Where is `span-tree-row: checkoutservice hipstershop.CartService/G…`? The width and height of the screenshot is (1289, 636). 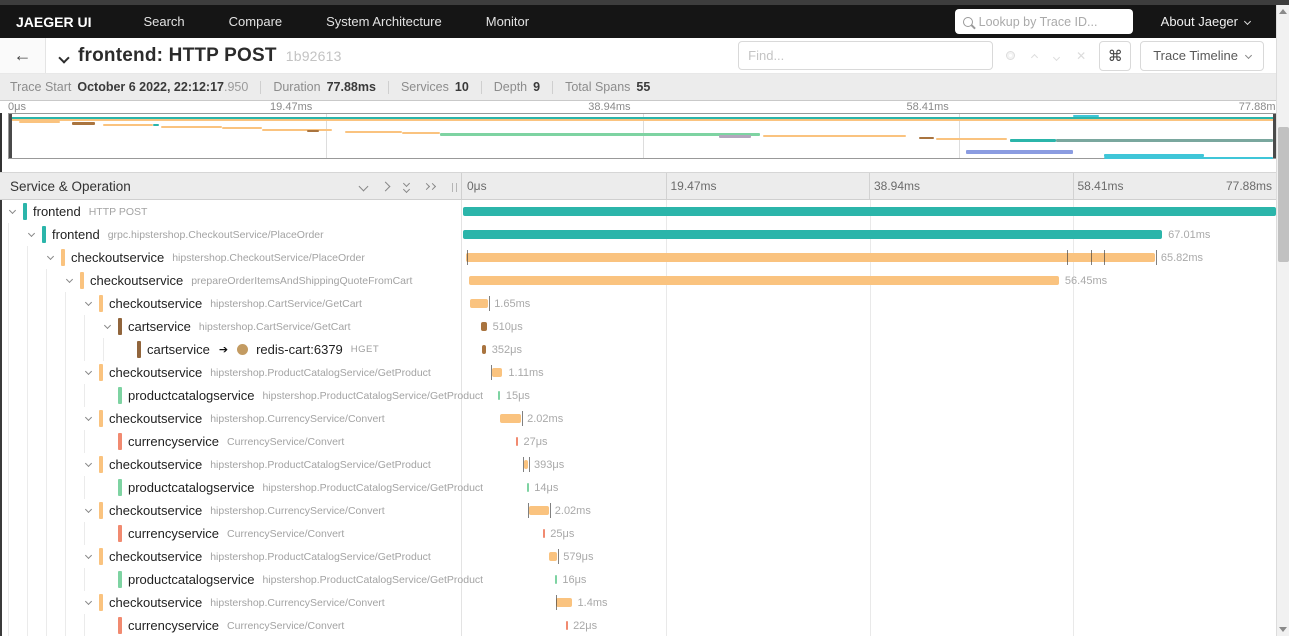
span-tree-row: checkoutservice hipstershop.CartService/G… is located at coordinates (231, 303).